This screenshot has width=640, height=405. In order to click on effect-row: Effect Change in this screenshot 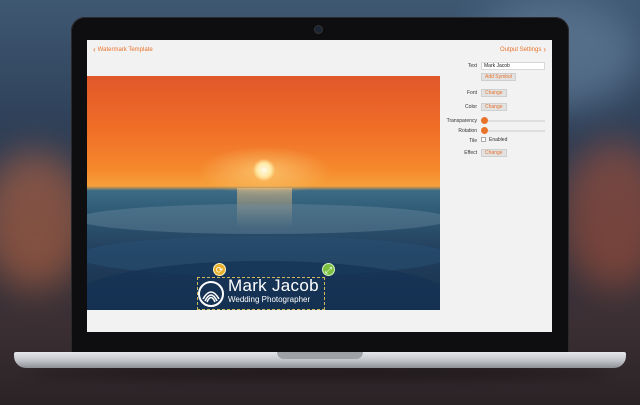, I will do `click(497, 153)`.